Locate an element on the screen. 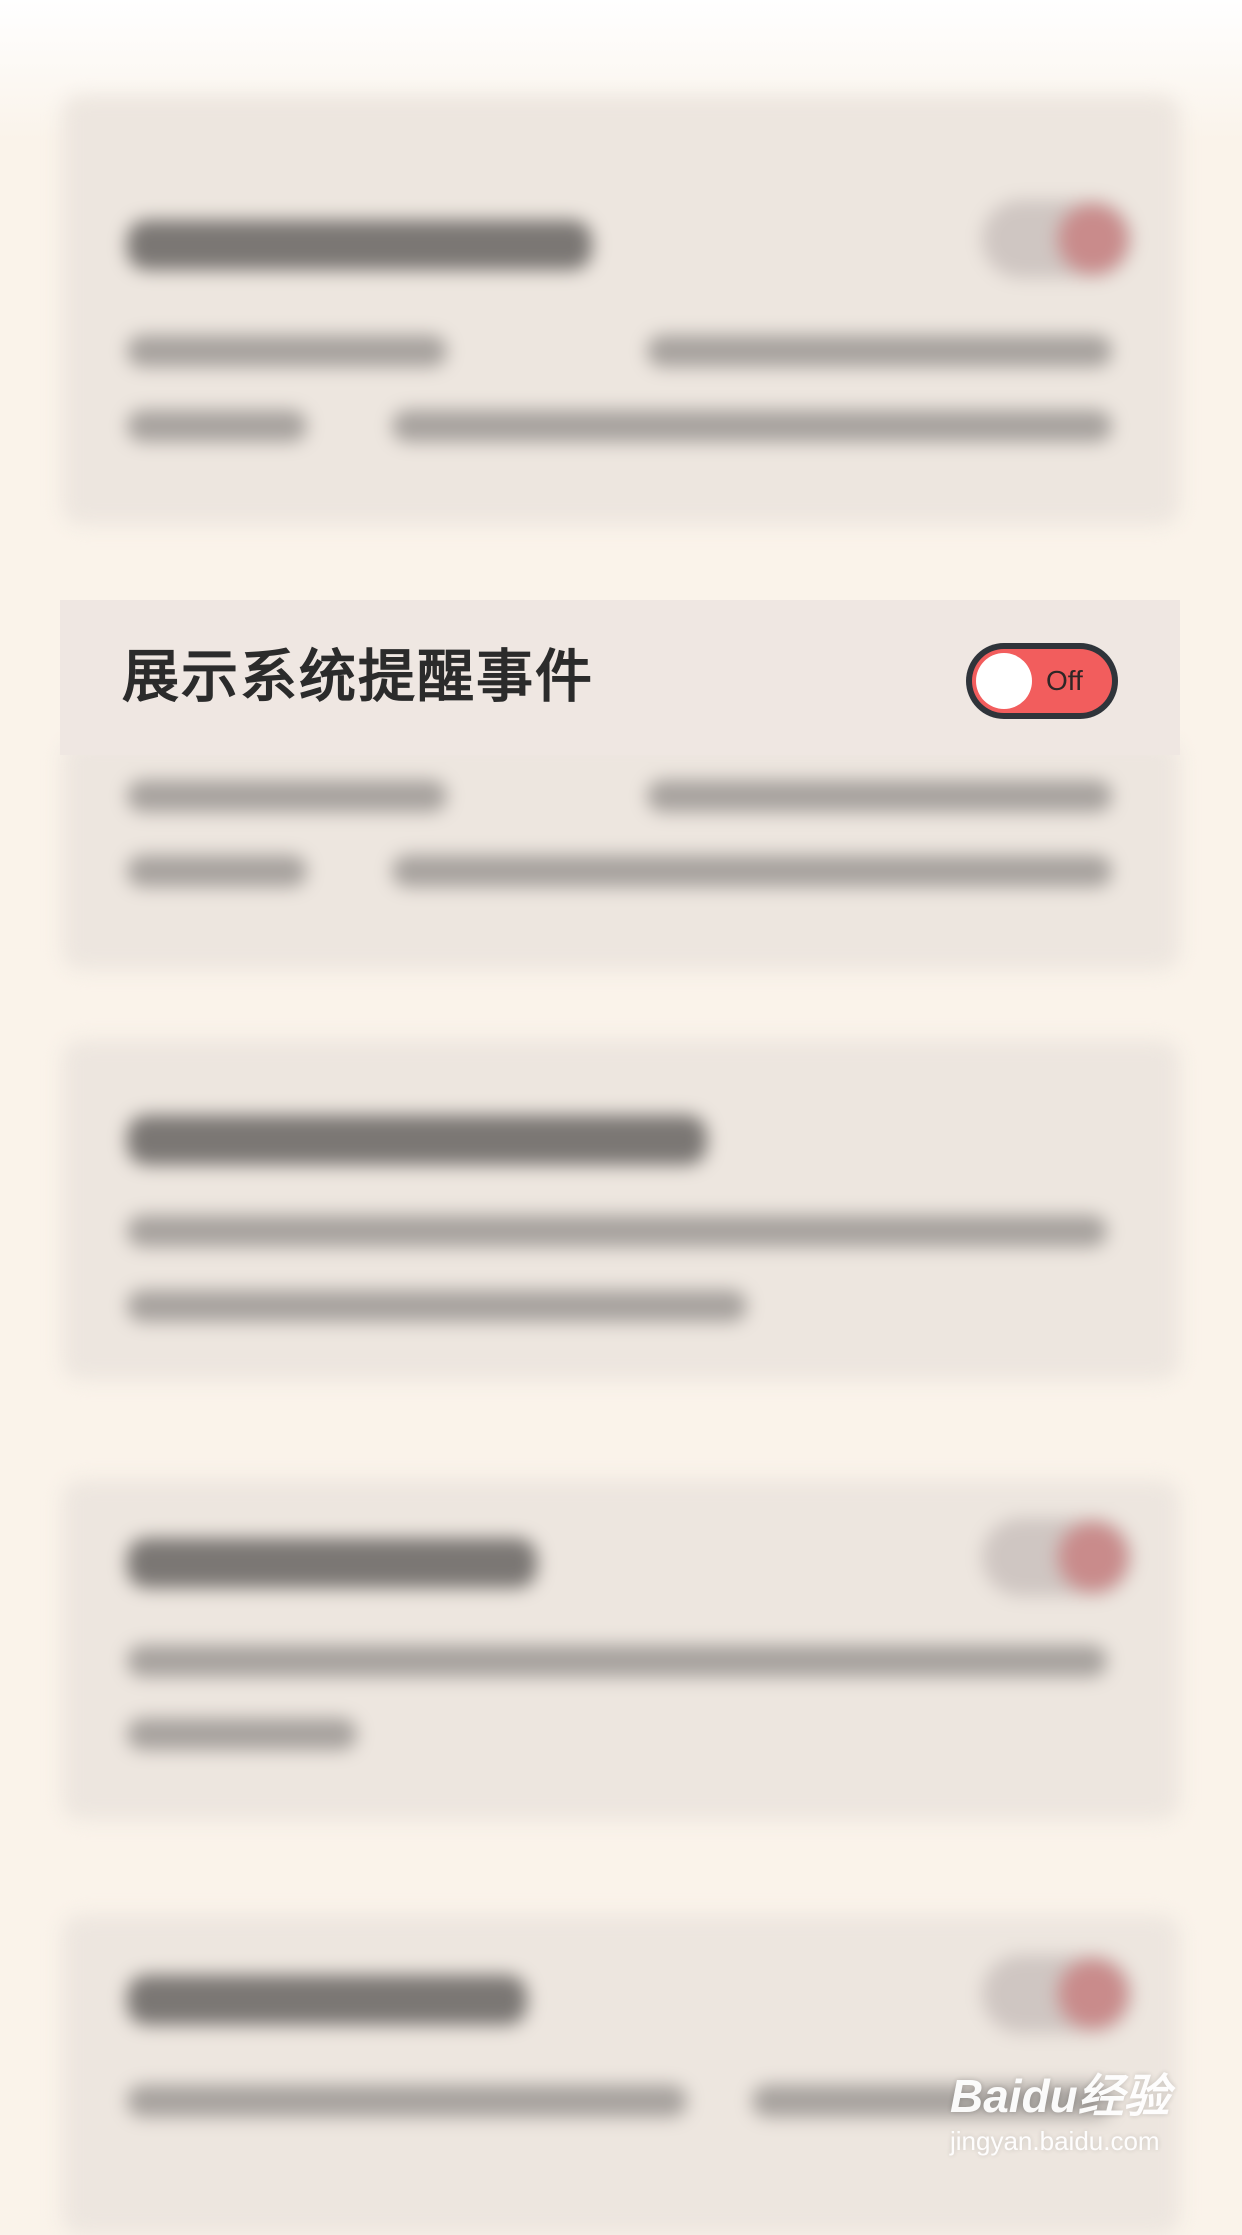  watermark-logo: Baidu经验 is located at coordinates (1060, 2096).